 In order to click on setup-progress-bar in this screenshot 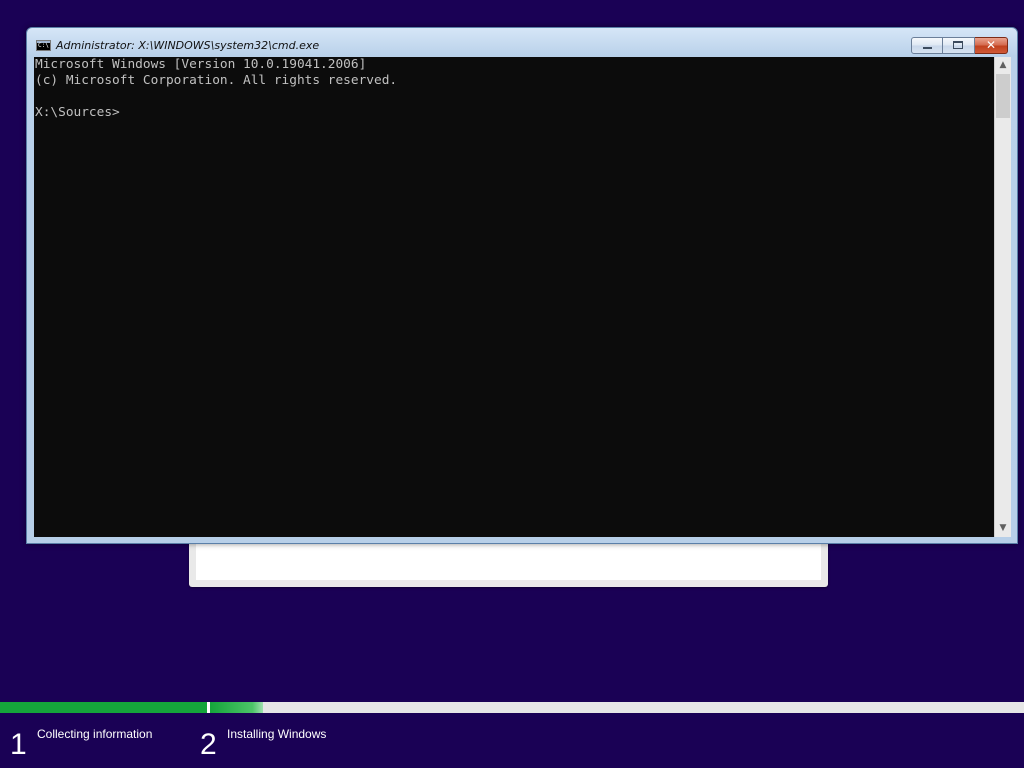, I will do `click(512, 707)`.